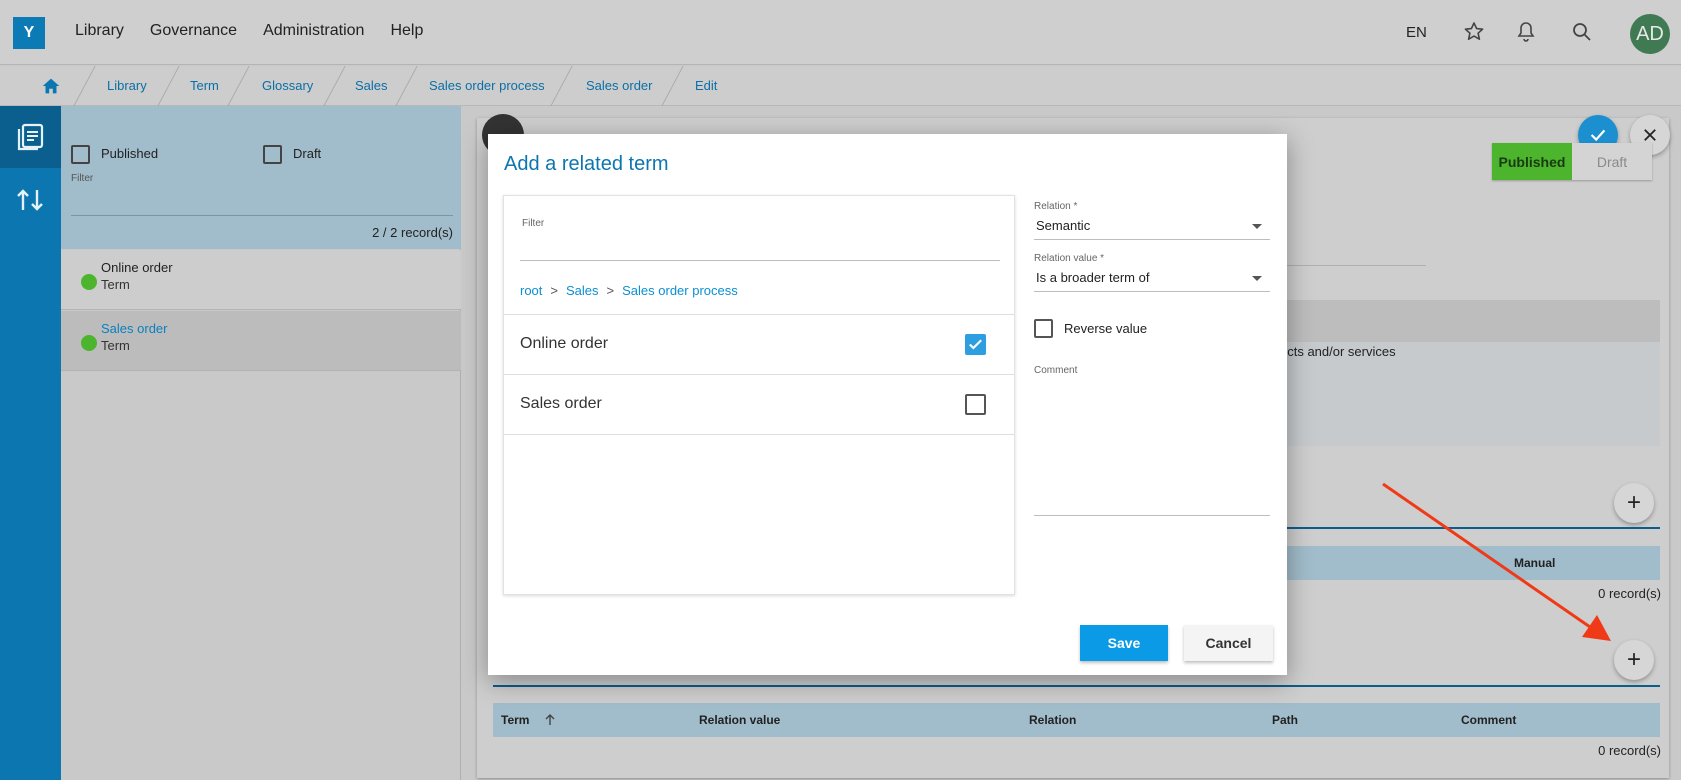 This screenshot has width=1681, height=780. Describe the element at coordinates (137, 267) in the screenshot. I see `list-item-name: Online order` at that location.